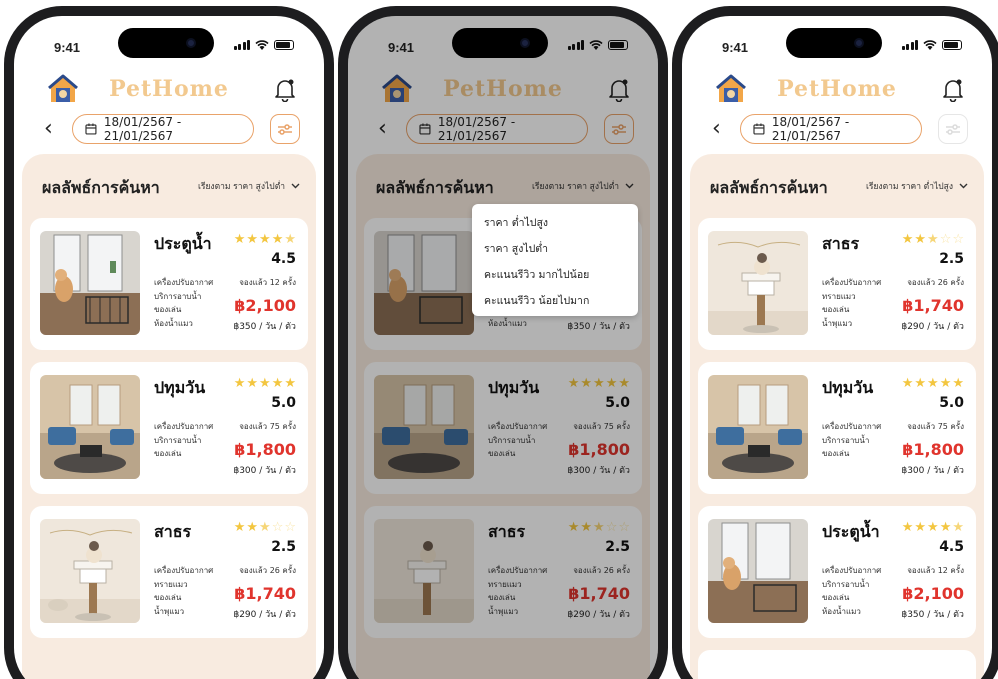 The height and width of the screenshot is (679, 998). I want to click on sort-dropdown: เรียงตาม ราคา ต่ำไปสูง, so click(917, 186).